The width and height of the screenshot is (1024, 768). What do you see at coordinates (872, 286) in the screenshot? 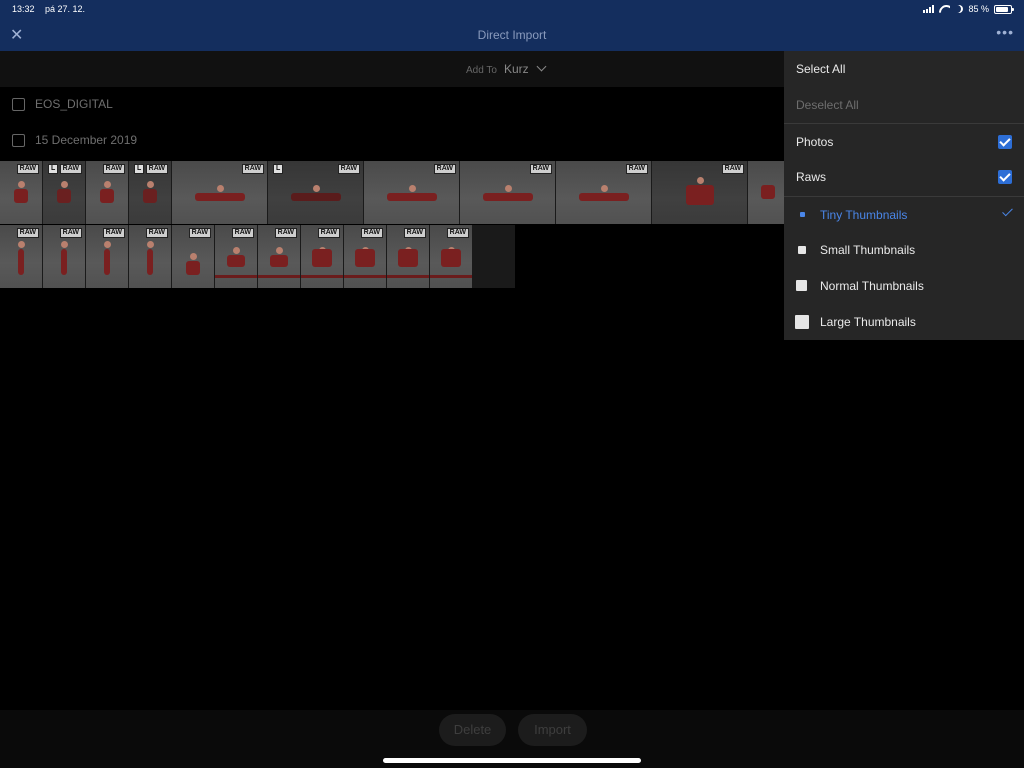
I see `menu-item-label: Normal Thumbnails` at bounding box center [872, 286].